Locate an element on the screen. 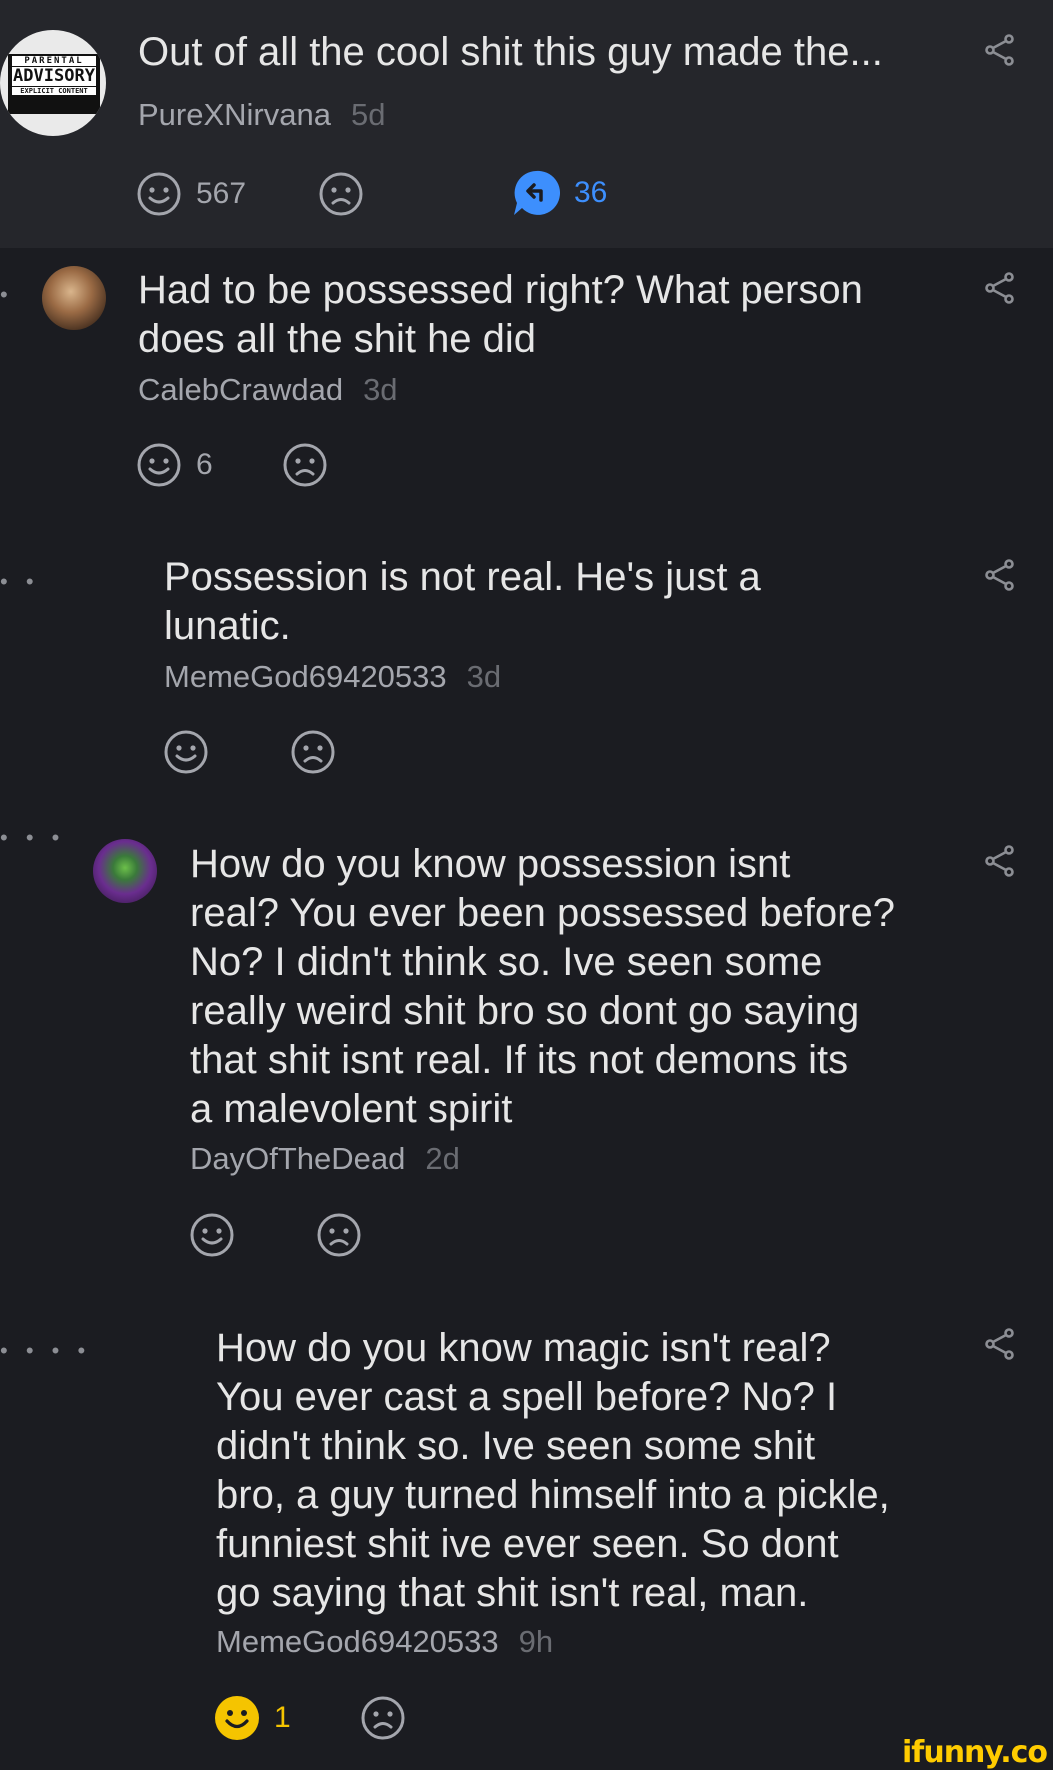 Image resolution: width=1053 pixels, height=1770 pixels. thread-depth-dots: • is located at coordinates (7, 294).